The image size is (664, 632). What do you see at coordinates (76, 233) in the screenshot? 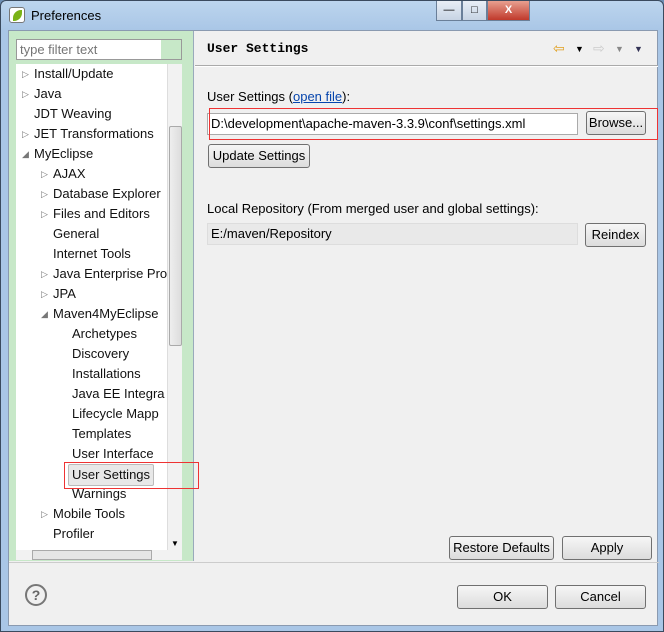
I see `tree-item-label: General` at bounding box center [76, 233].